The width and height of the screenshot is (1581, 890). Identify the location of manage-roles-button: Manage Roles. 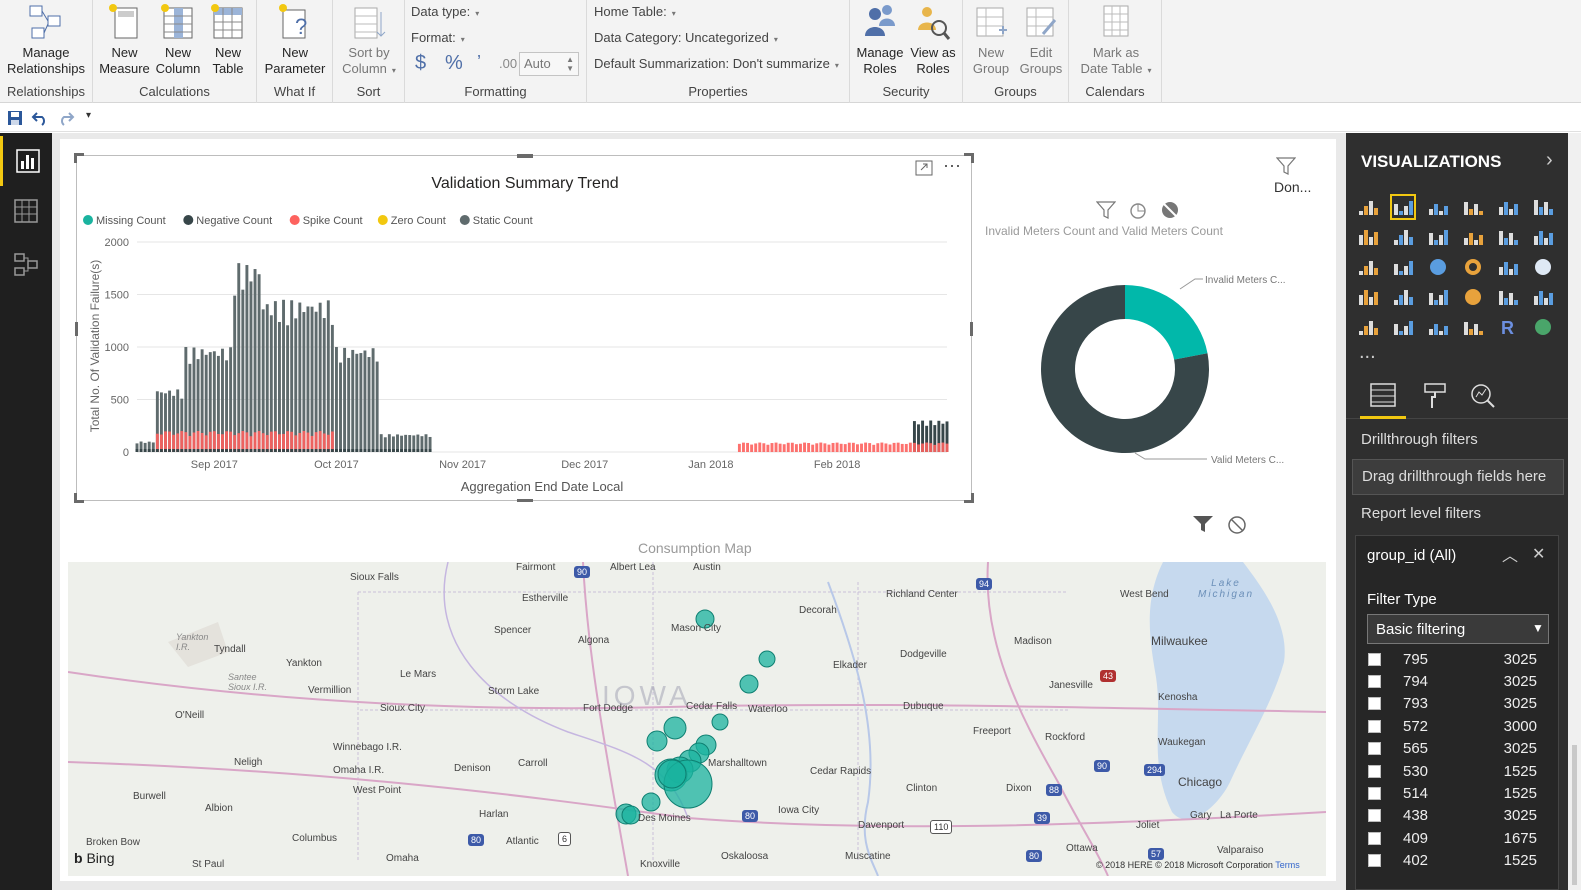
(880, 39).